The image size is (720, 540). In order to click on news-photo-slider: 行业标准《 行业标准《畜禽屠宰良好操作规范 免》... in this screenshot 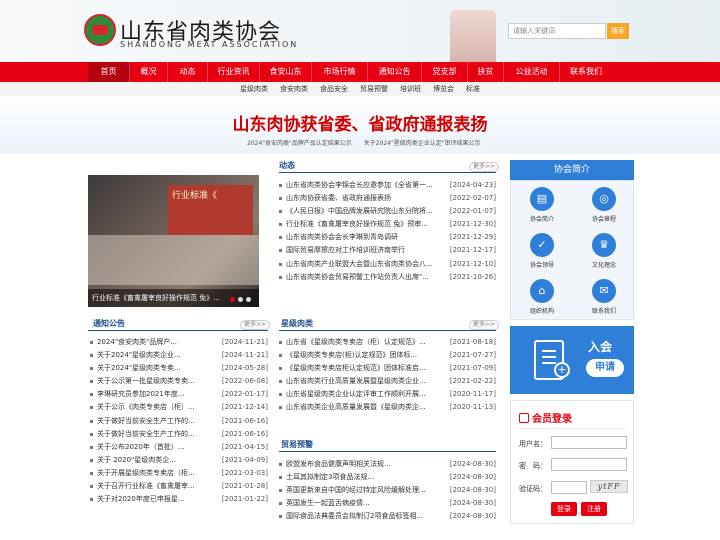, I will do `click(173, 241)`.